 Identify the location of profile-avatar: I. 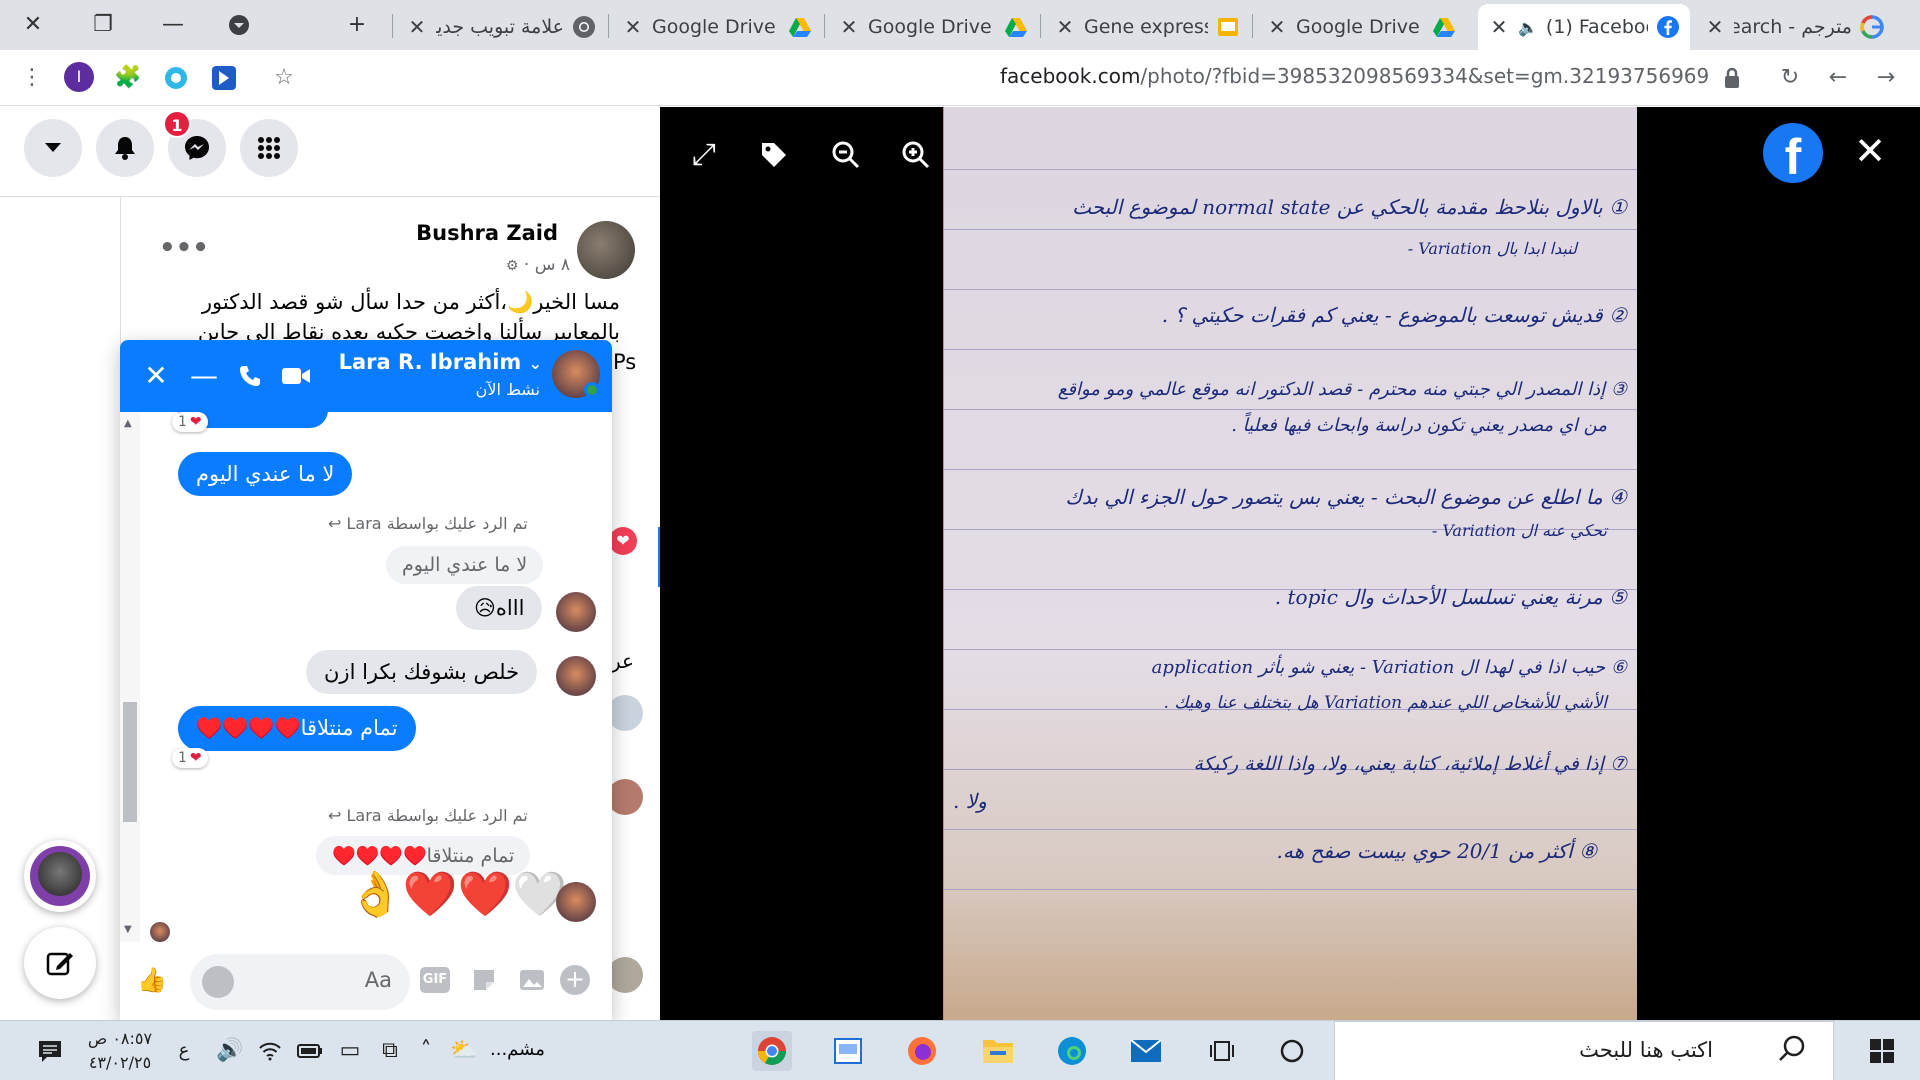
(80, 78).